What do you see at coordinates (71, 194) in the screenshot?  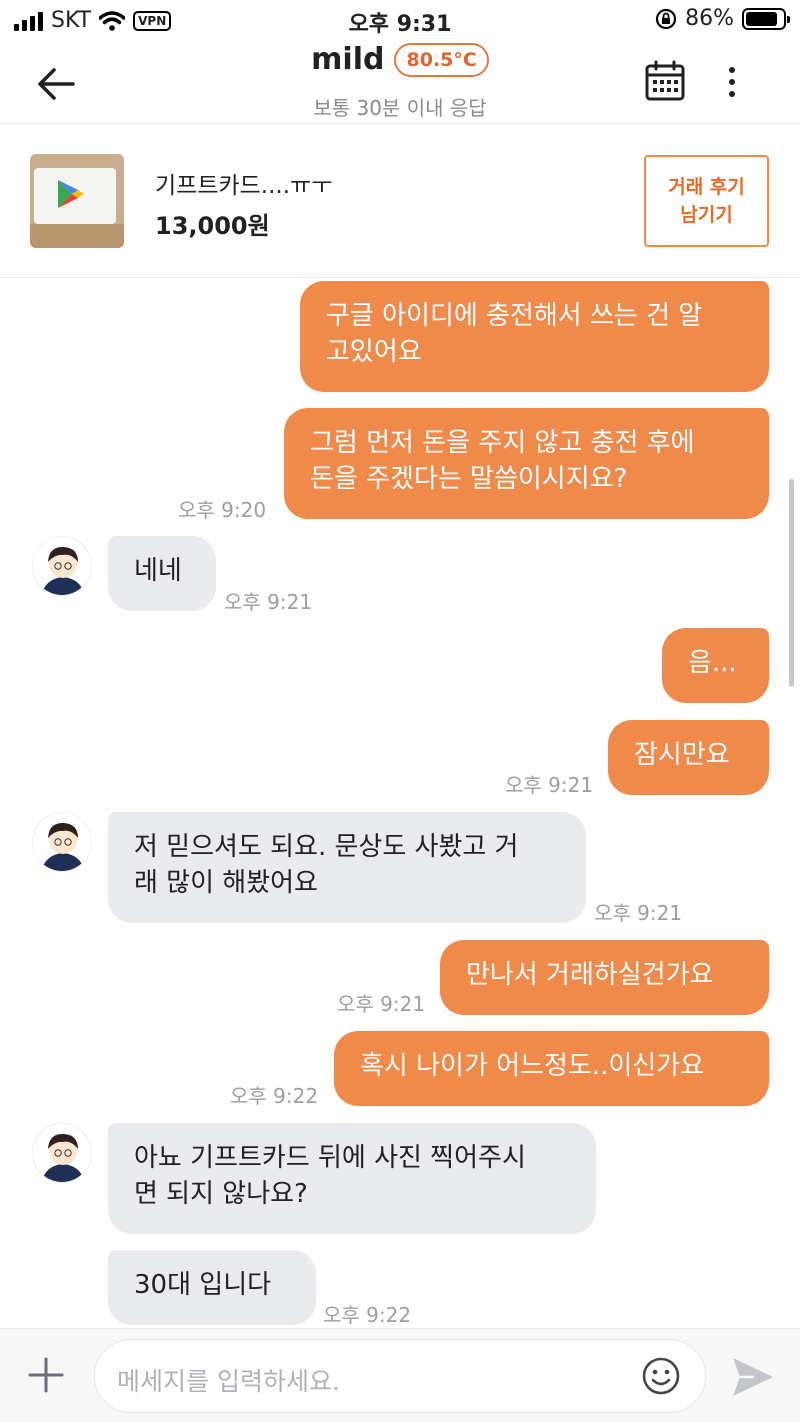 I see `play-store-icon` at bounding box center [71, 194].